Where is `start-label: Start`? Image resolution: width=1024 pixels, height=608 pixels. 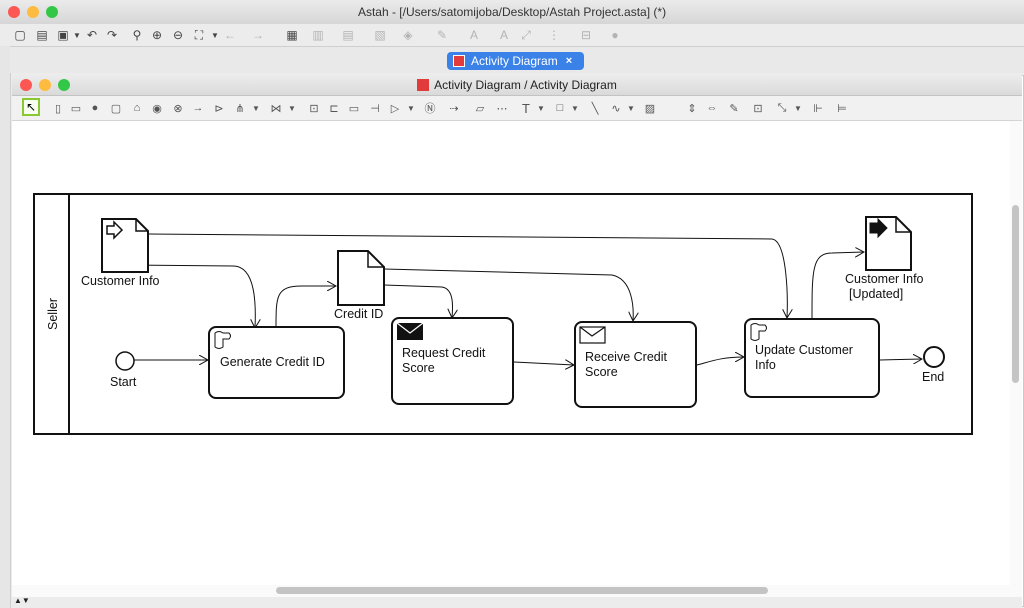
start-label: Start is located at coordinates (123, 382).